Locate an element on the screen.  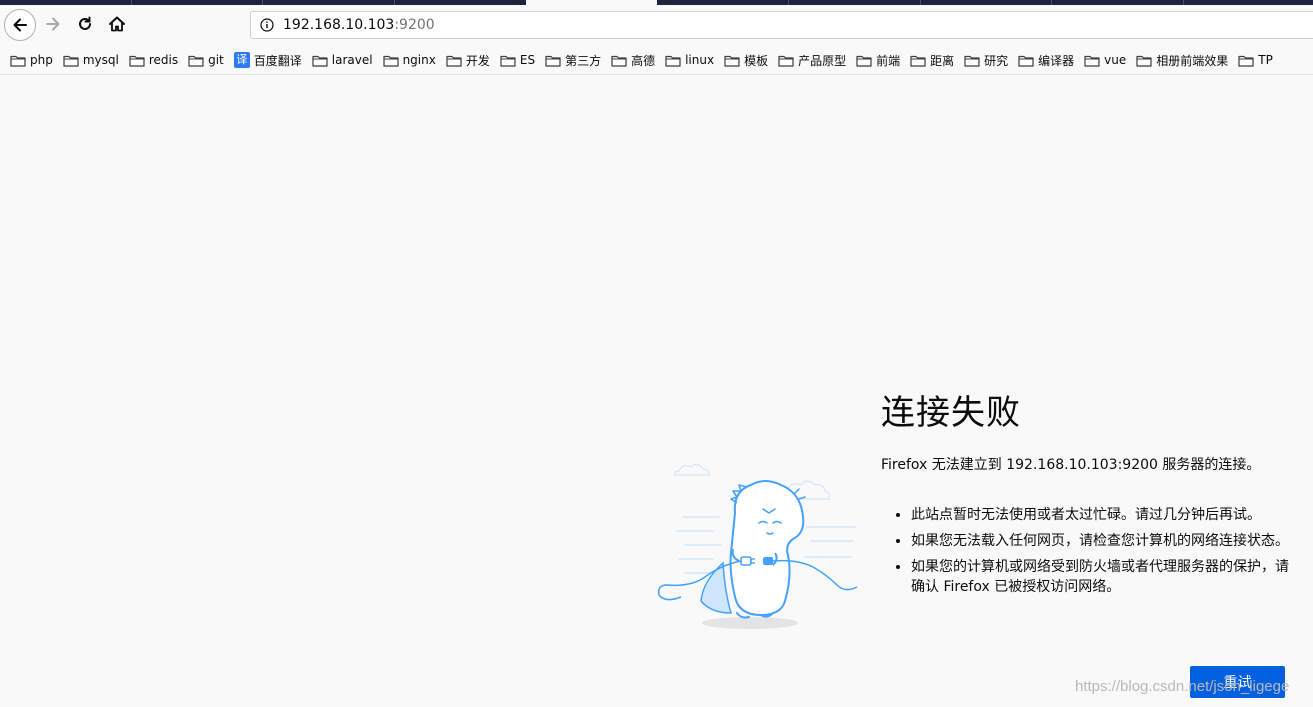
url-bar: 192.168.10.103:9200 is located at coordinates (781, 25).